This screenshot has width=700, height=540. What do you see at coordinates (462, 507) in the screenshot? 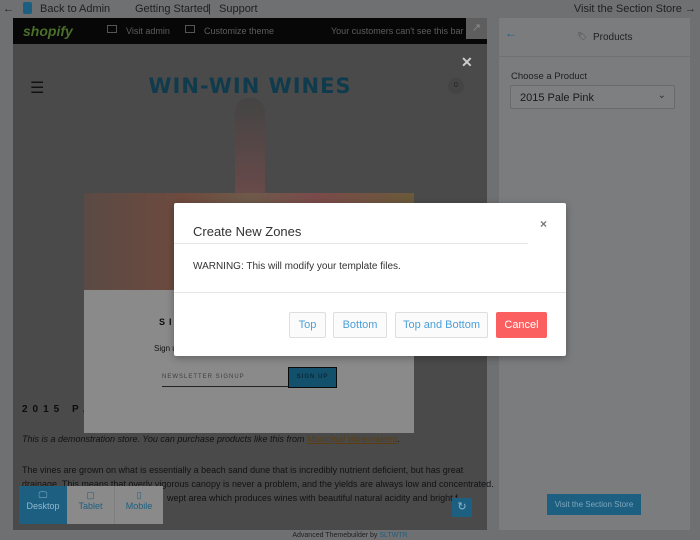
I see `refresh-icon: ↻` at bounding box center [462, 507].